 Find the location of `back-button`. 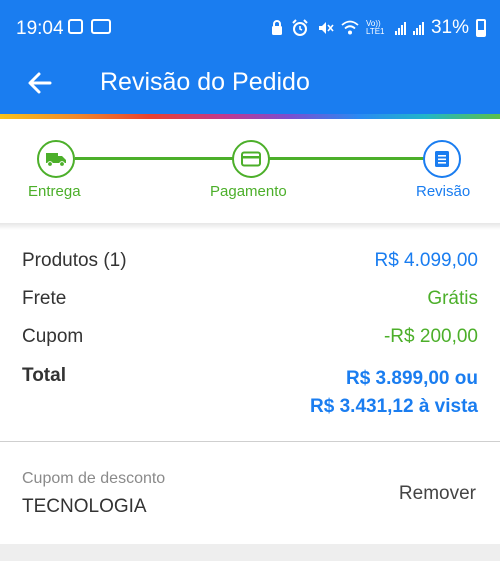

back-button is located at coordinates (41, 83).